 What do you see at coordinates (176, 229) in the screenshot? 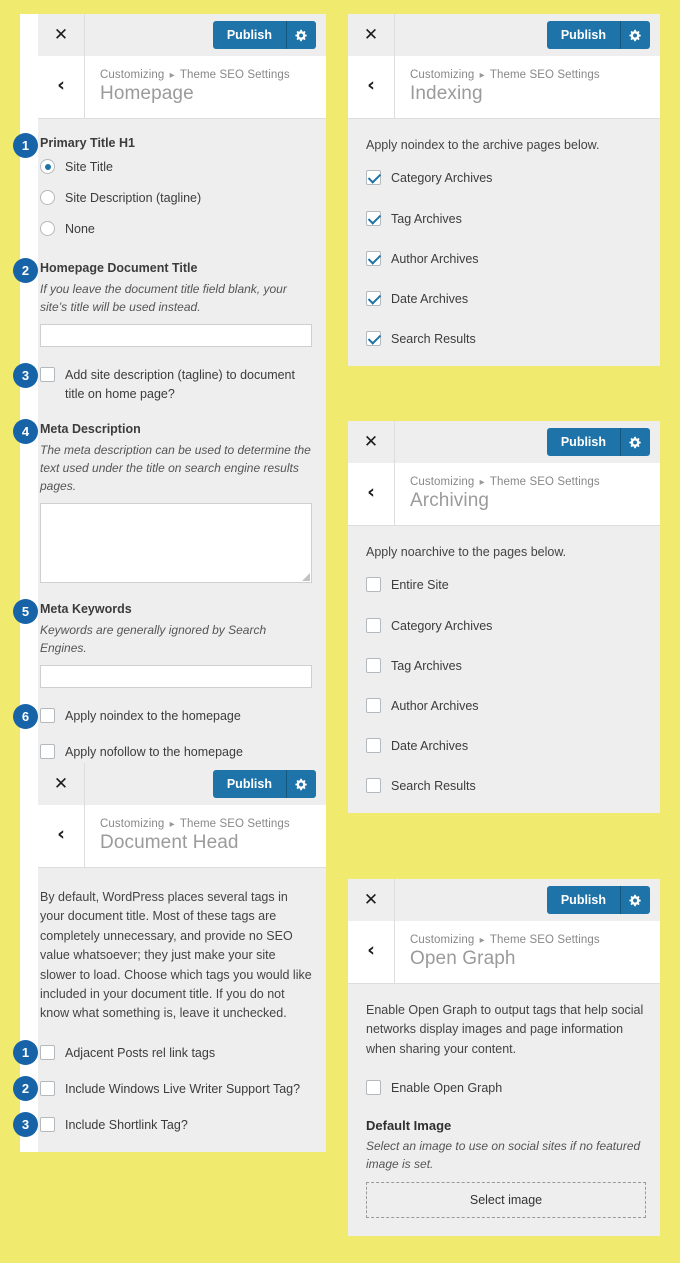
I see `radio-option-none: None` at bounding box center [176, 229].